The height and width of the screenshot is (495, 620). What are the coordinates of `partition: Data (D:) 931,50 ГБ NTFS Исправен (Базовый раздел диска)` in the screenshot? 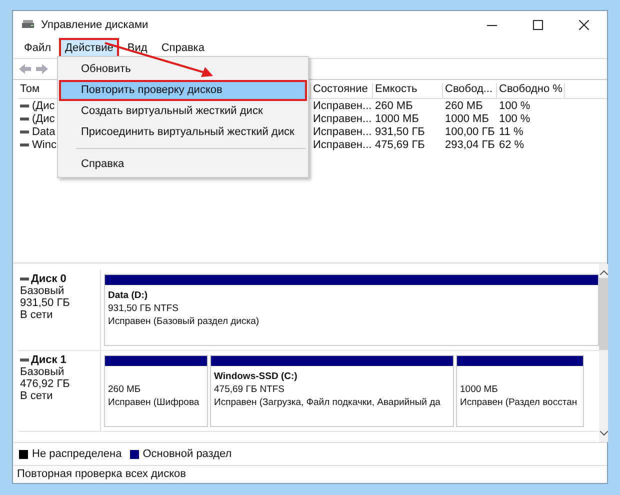 It's located at (351, 310).